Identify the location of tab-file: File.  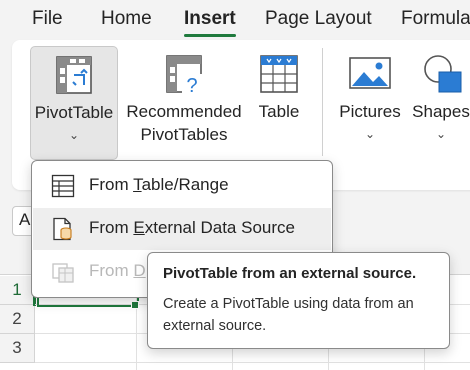
(47, 19).